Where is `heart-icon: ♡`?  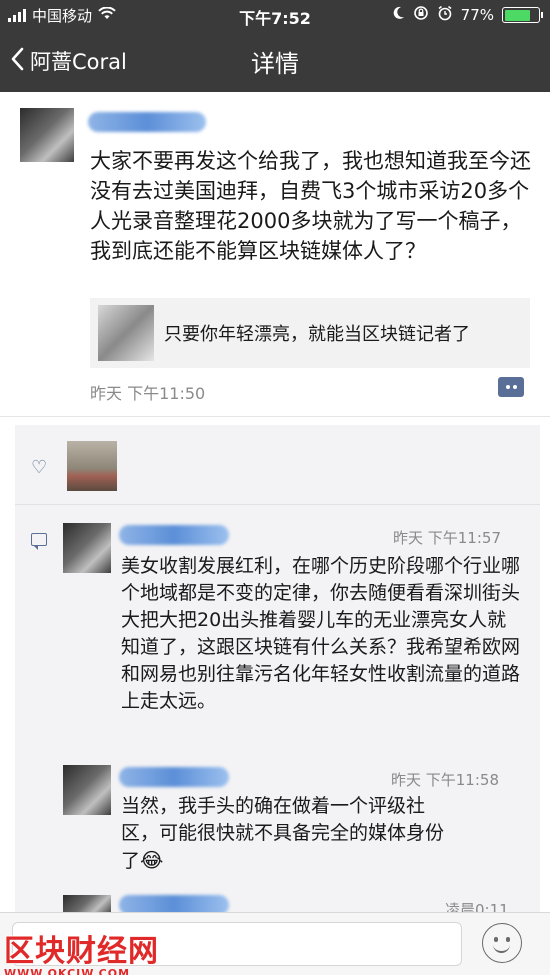 heart-icon: ♡ is located at coordinates (39, 467).